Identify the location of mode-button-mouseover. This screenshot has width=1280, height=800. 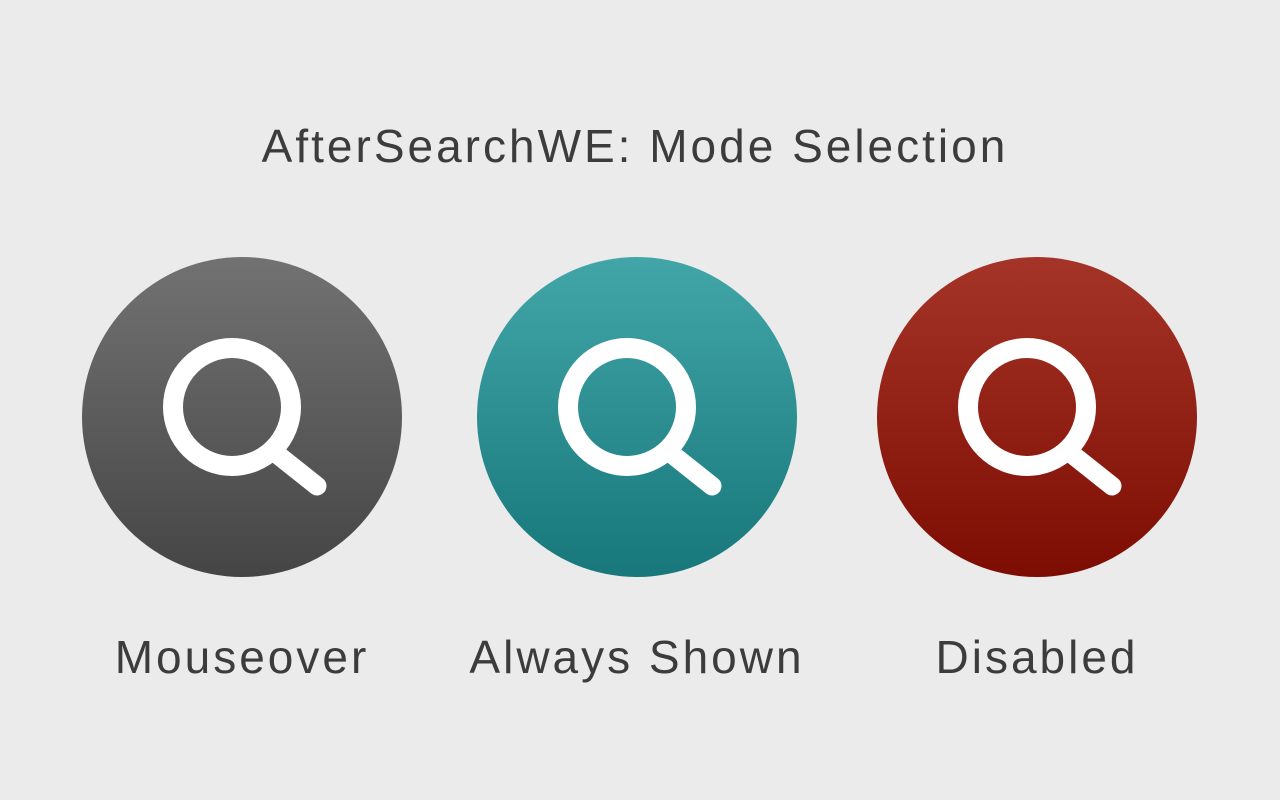
(242, 417).